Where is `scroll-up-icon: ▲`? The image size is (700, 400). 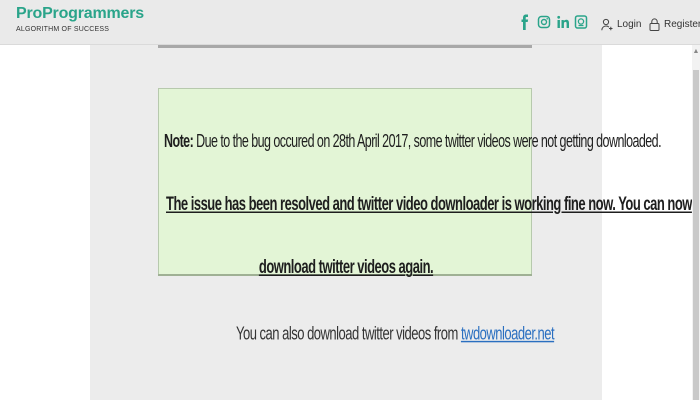
scroll-up-icon: ▲ is located at coordinates (696, 52).